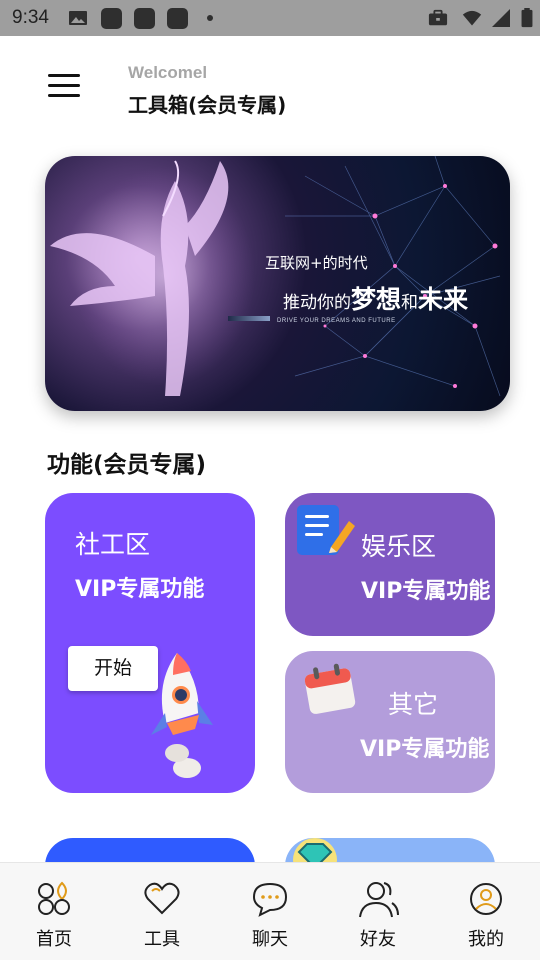 This screenshot has width=540, height=960. What do you see at coordinates (413, 704) in the screenshot?
I see `card-other-title: 其它` at bounding box center [413, 704].